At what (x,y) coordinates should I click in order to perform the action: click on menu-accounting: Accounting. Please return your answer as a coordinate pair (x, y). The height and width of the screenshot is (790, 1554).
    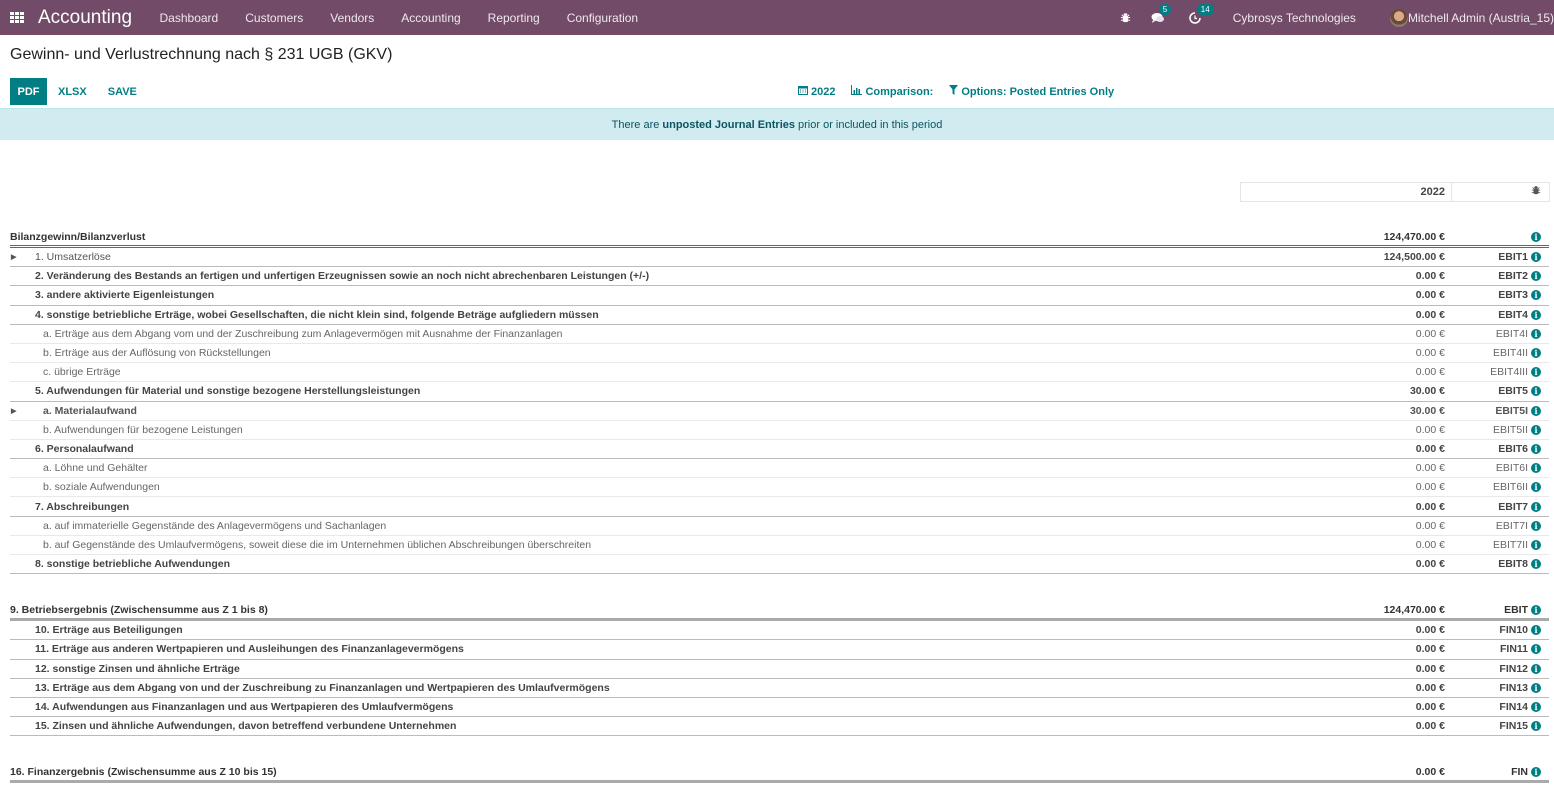
    Looking at the image, I should click on (431, 18).